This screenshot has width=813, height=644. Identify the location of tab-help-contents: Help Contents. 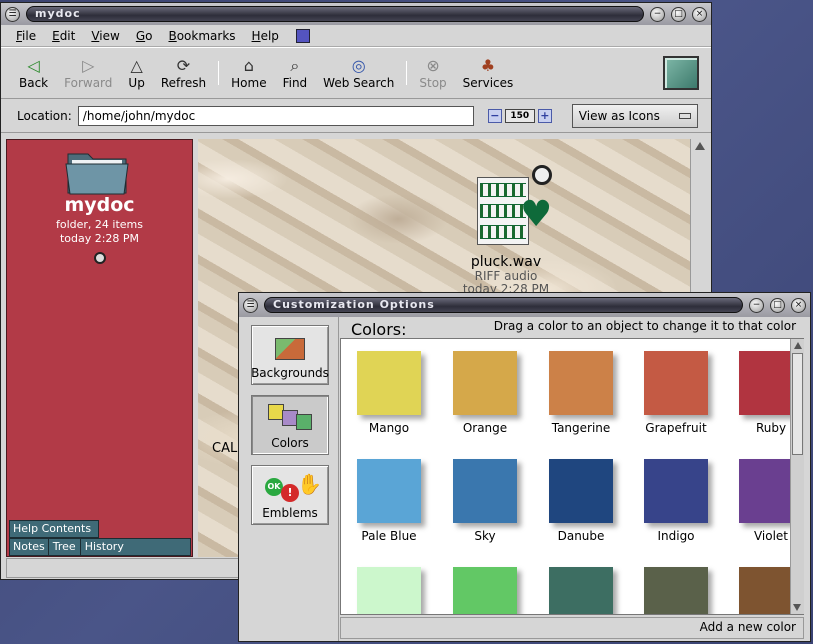
(54, 529).